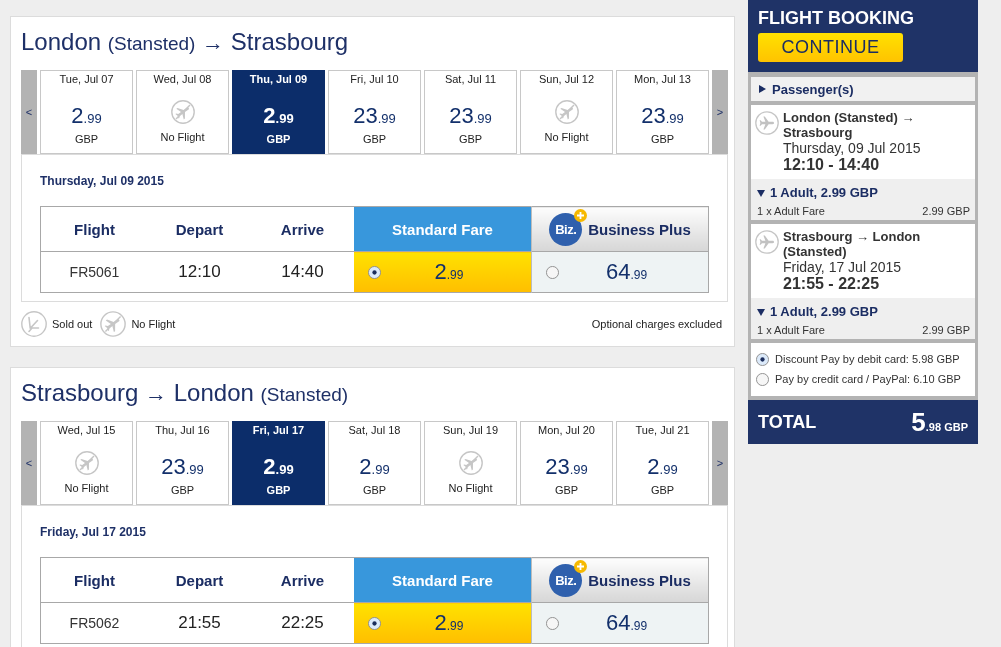 The width and height of the screenshot is (1001, 647). Describe the element at coordinates (199, 272) in the screenshot. I see `table-cell: 12:10` at that location.